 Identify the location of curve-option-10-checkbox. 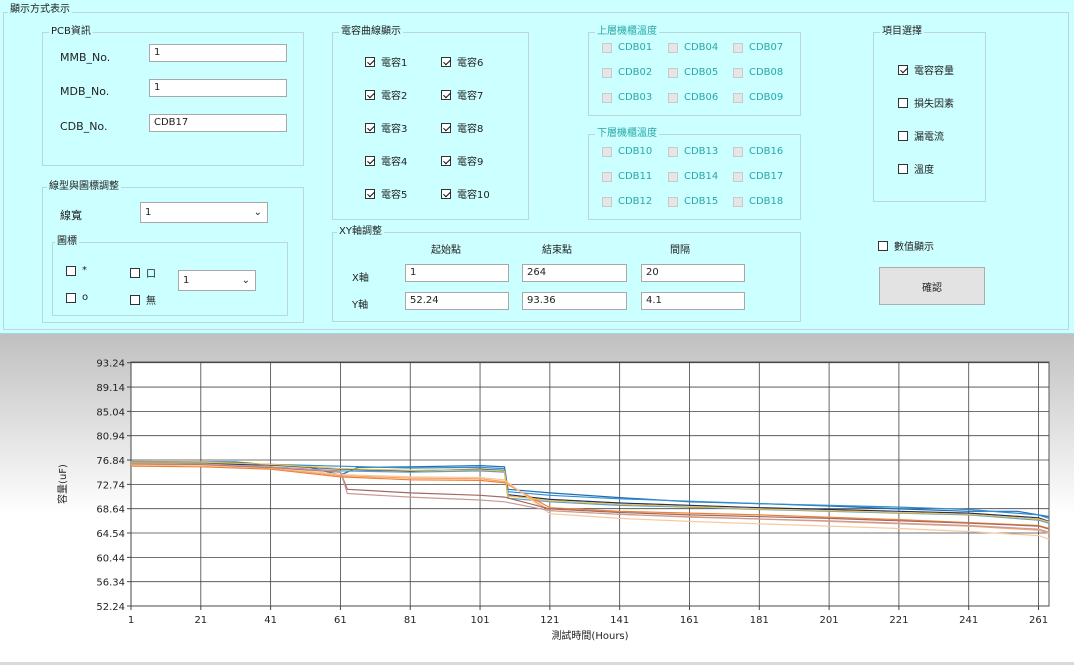
(446, 193).